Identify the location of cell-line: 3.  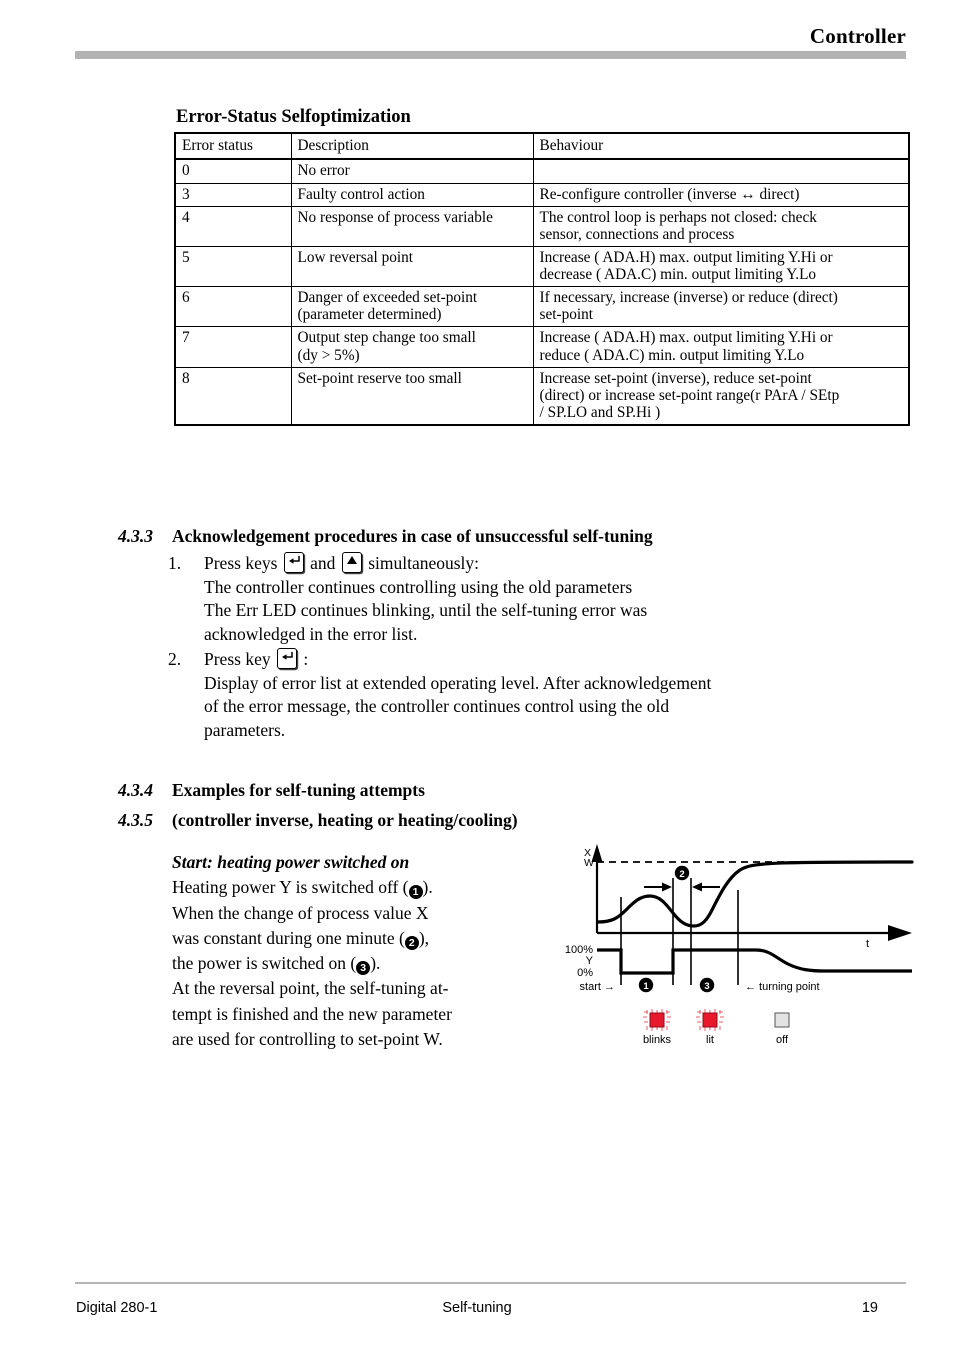
(186, 194).